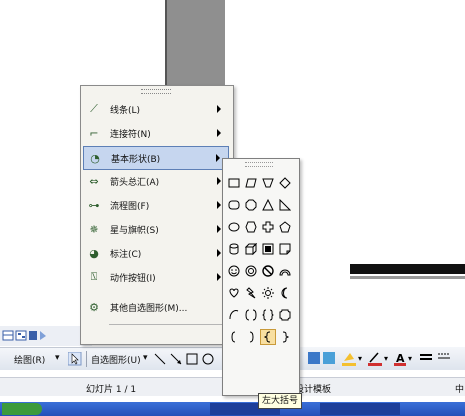  What do you see at coordinates (285, 337) in the screenshot?
I see `right-brace-shape-icon` at bounding box center [285, 337].